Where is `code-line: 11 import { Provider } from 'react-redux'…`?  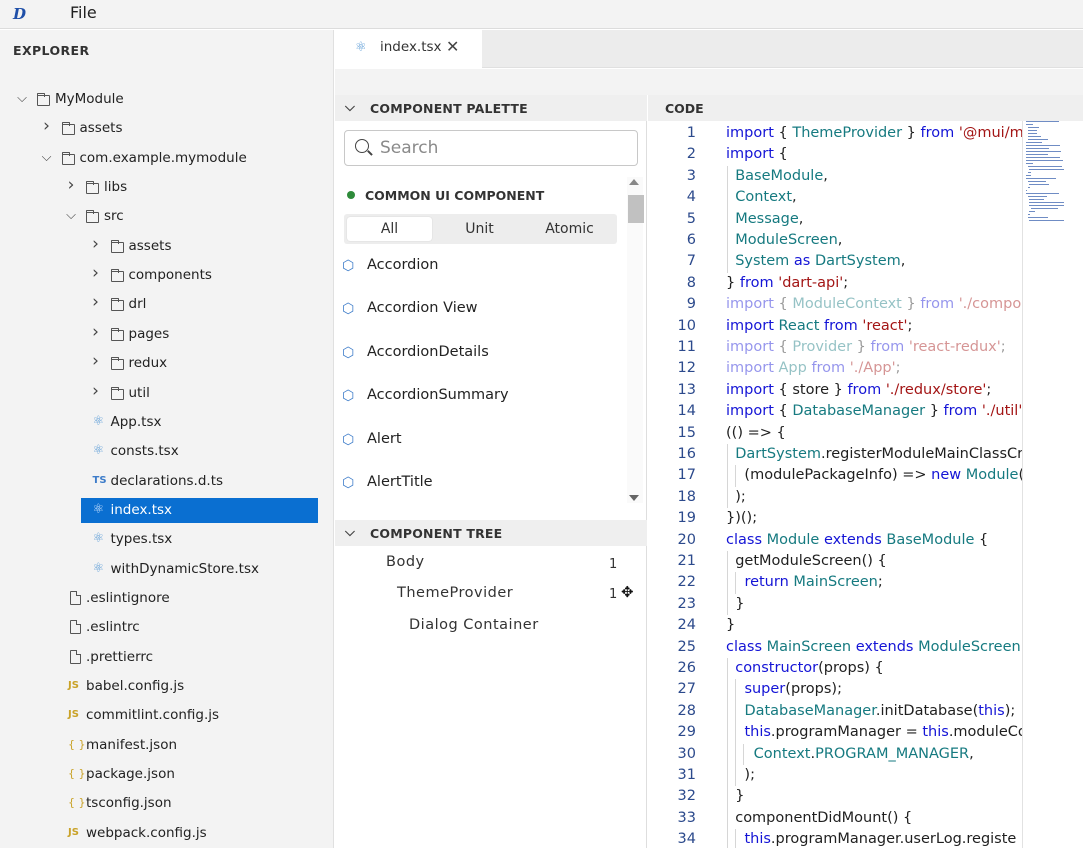 code-line: 11 import { Provider } from 'react-redux'… is located at coordinates (835, 347).